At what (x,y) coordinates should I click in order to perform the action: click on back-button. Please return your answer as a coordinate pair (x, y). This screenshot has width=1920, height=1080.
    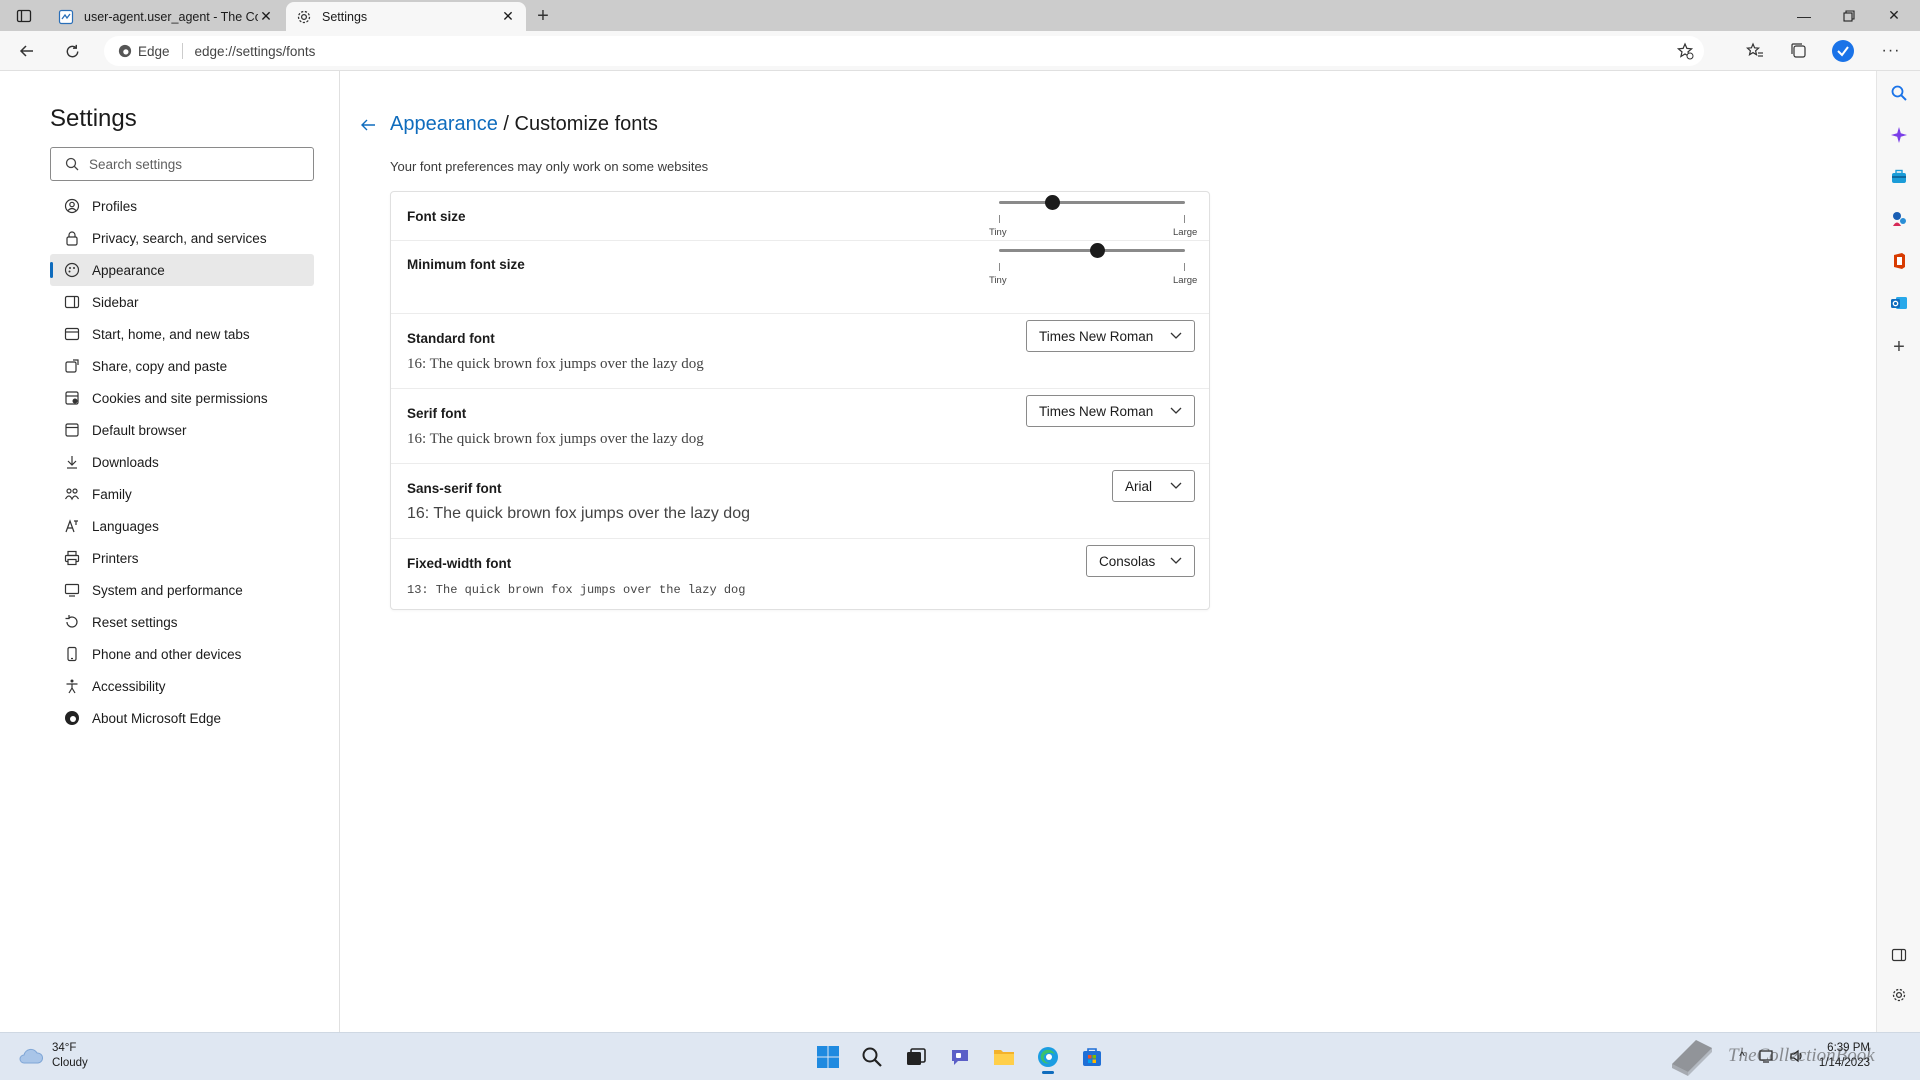
    Looking at the image, I should click on (27, 51).